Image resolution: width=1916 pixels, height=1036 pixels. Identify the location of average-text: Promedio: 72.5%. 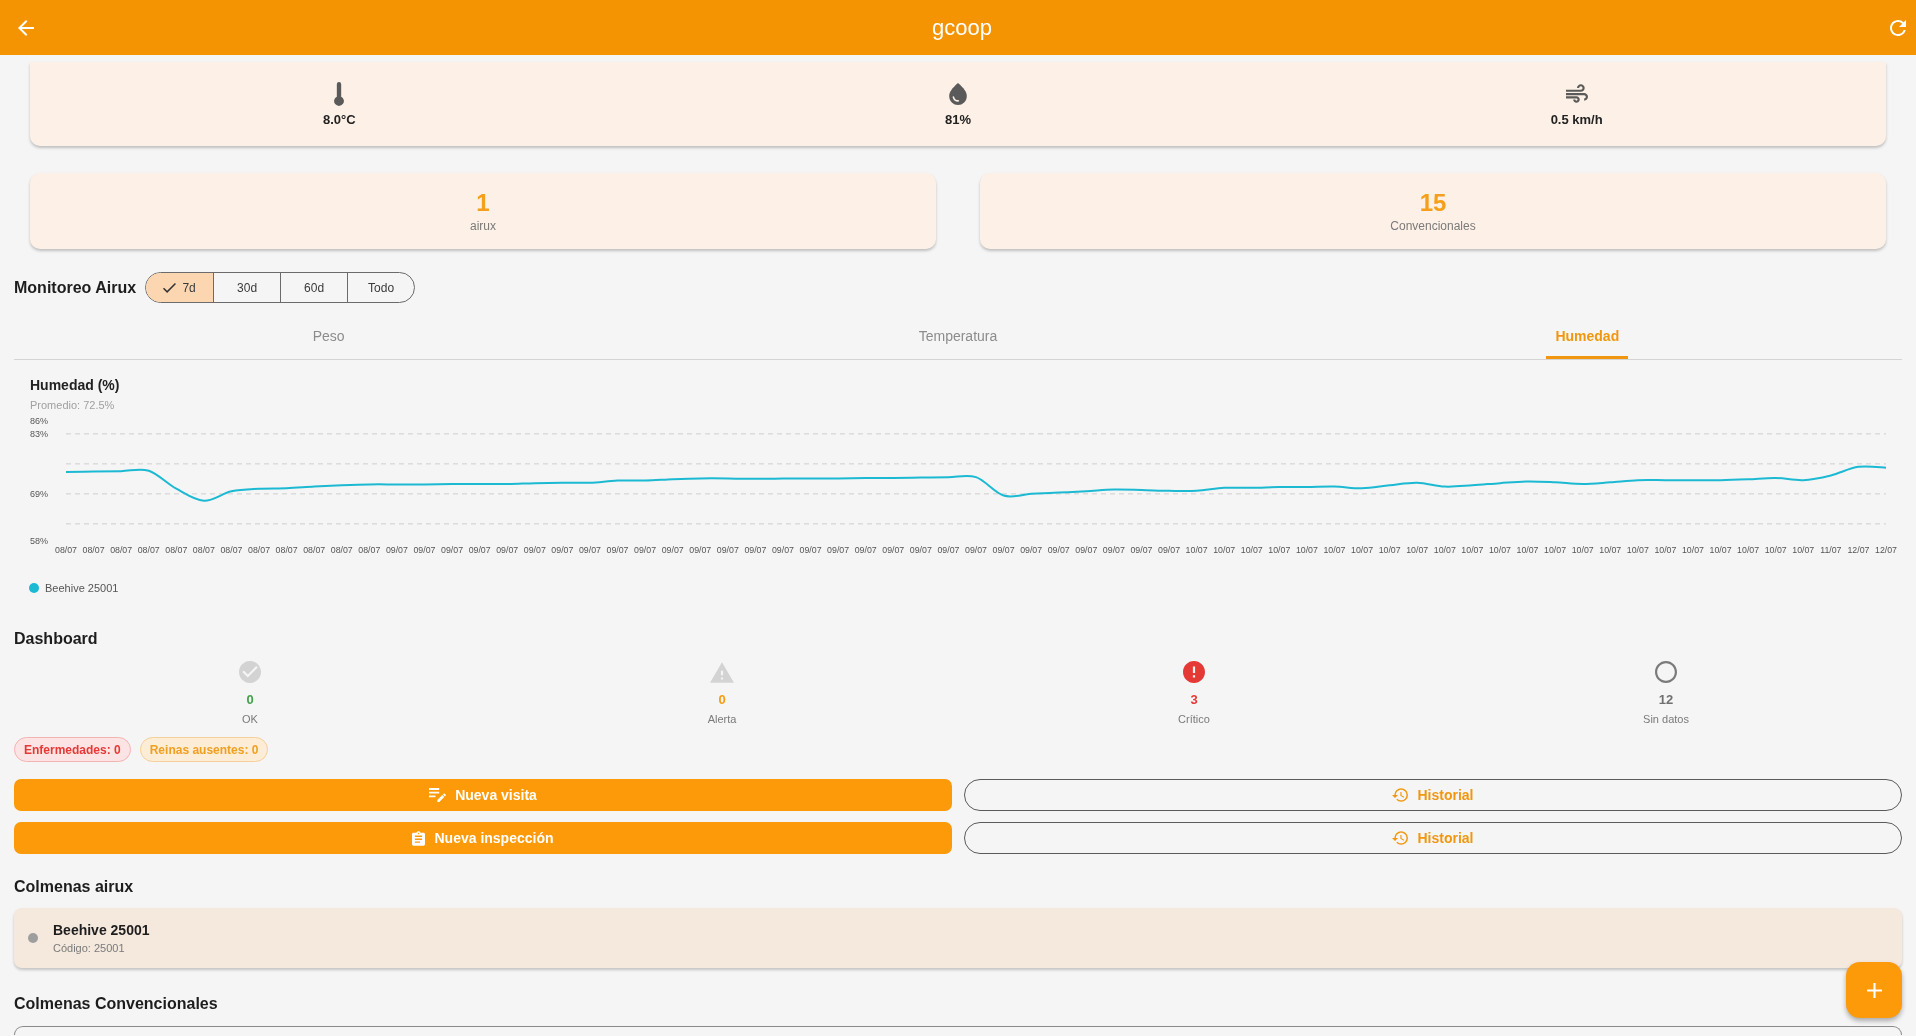
(73, 405).